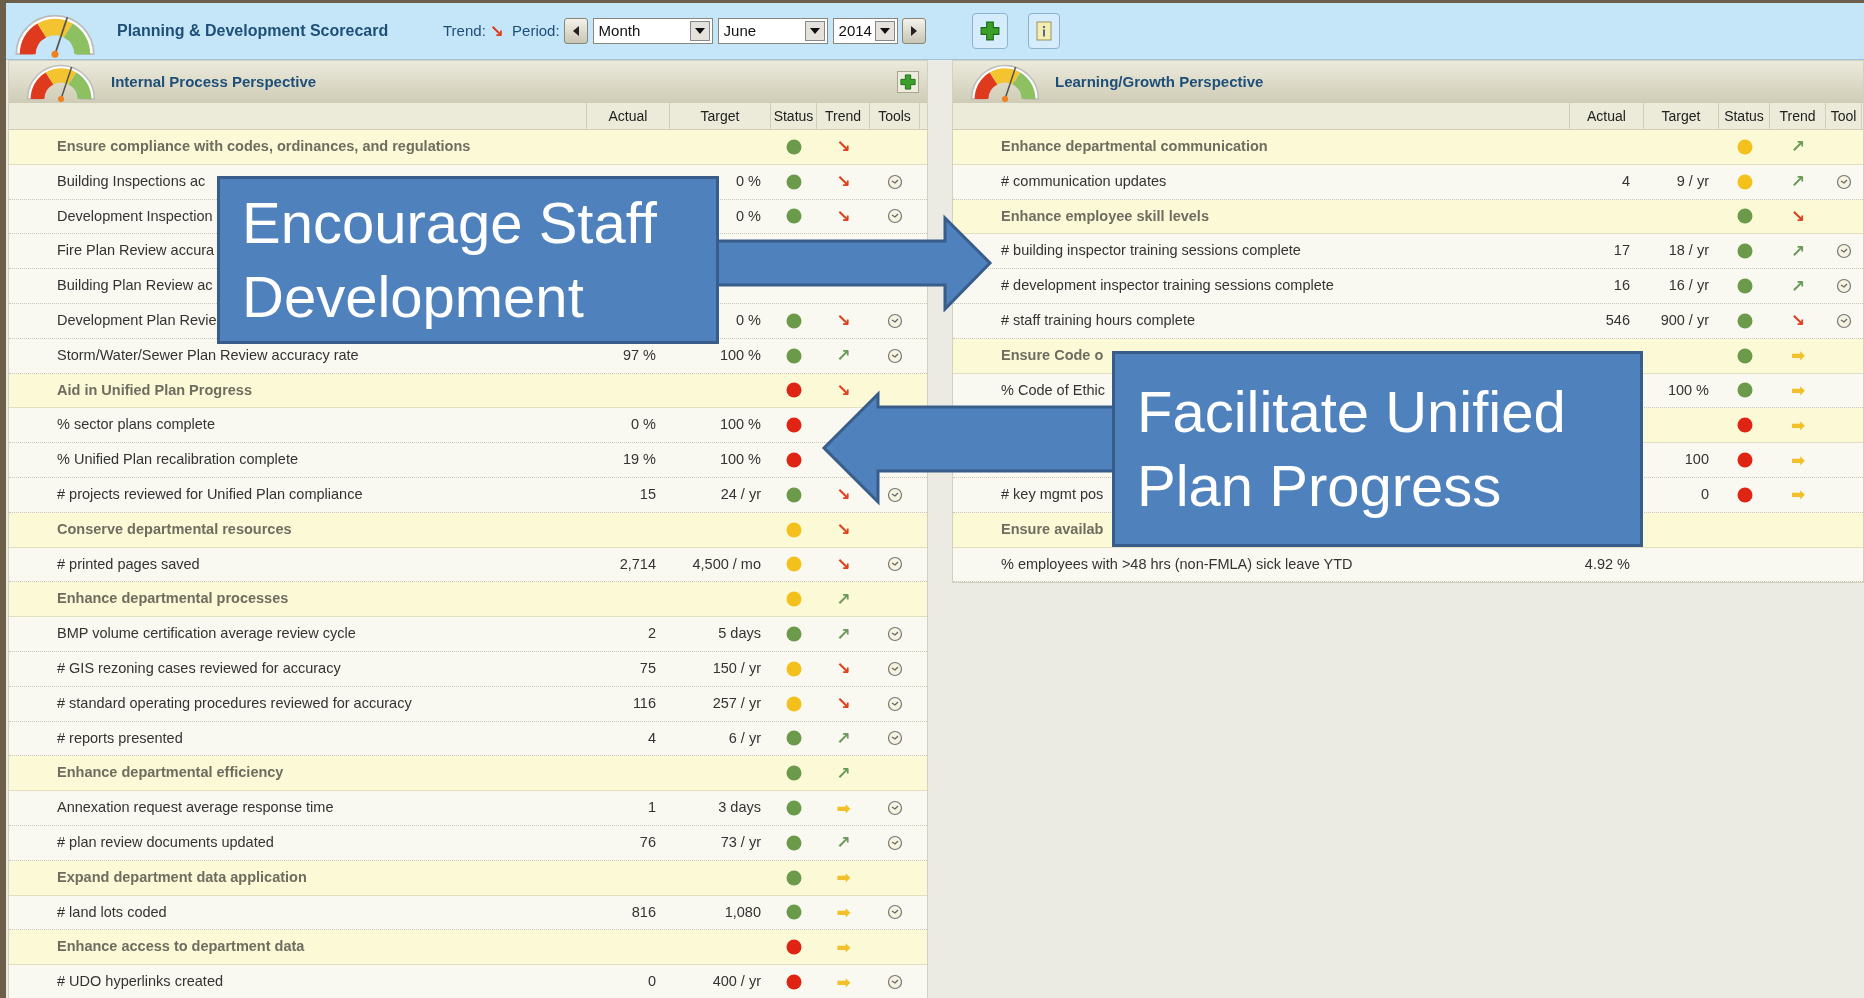 This screenshot has width=1864, height=998. Describe the element at coordinates (651, 738) in the screenshot. I see `actual-value: 4` at that location.